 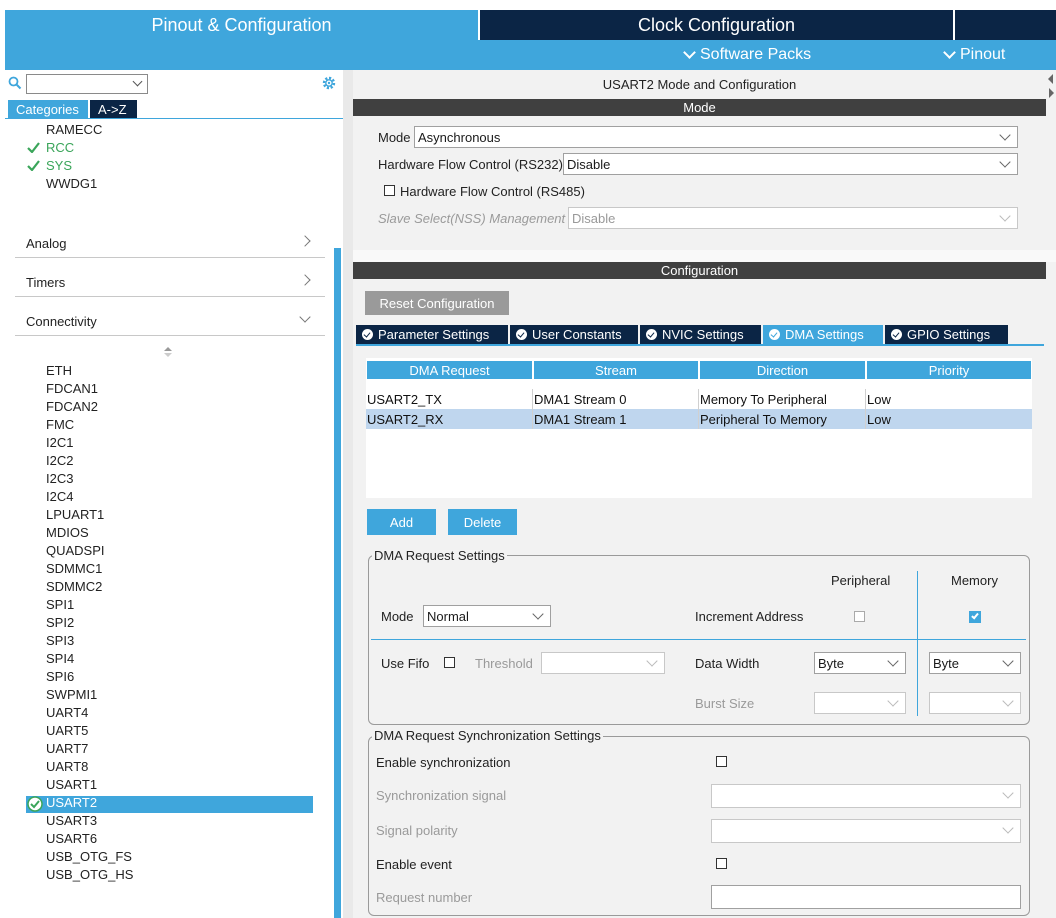 What do you see at coordinates (727, 663) in the screenshot?
I see `data-width-label: Data Width` at bounding box center [727, 663].